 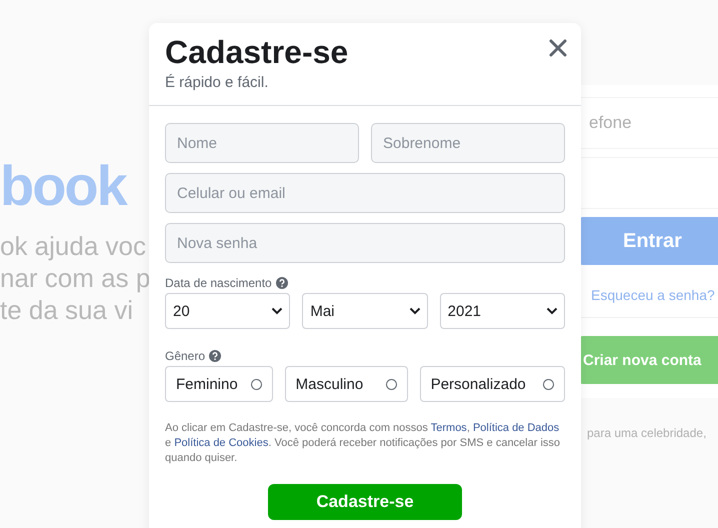 I want to click on new-password-field: Nova senha, so click(x=365, y=243).